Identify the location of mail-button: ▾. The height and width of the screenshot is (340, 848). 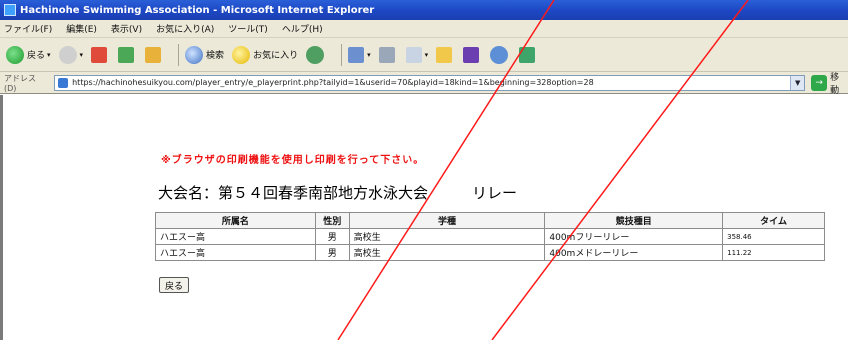
(359, 54).